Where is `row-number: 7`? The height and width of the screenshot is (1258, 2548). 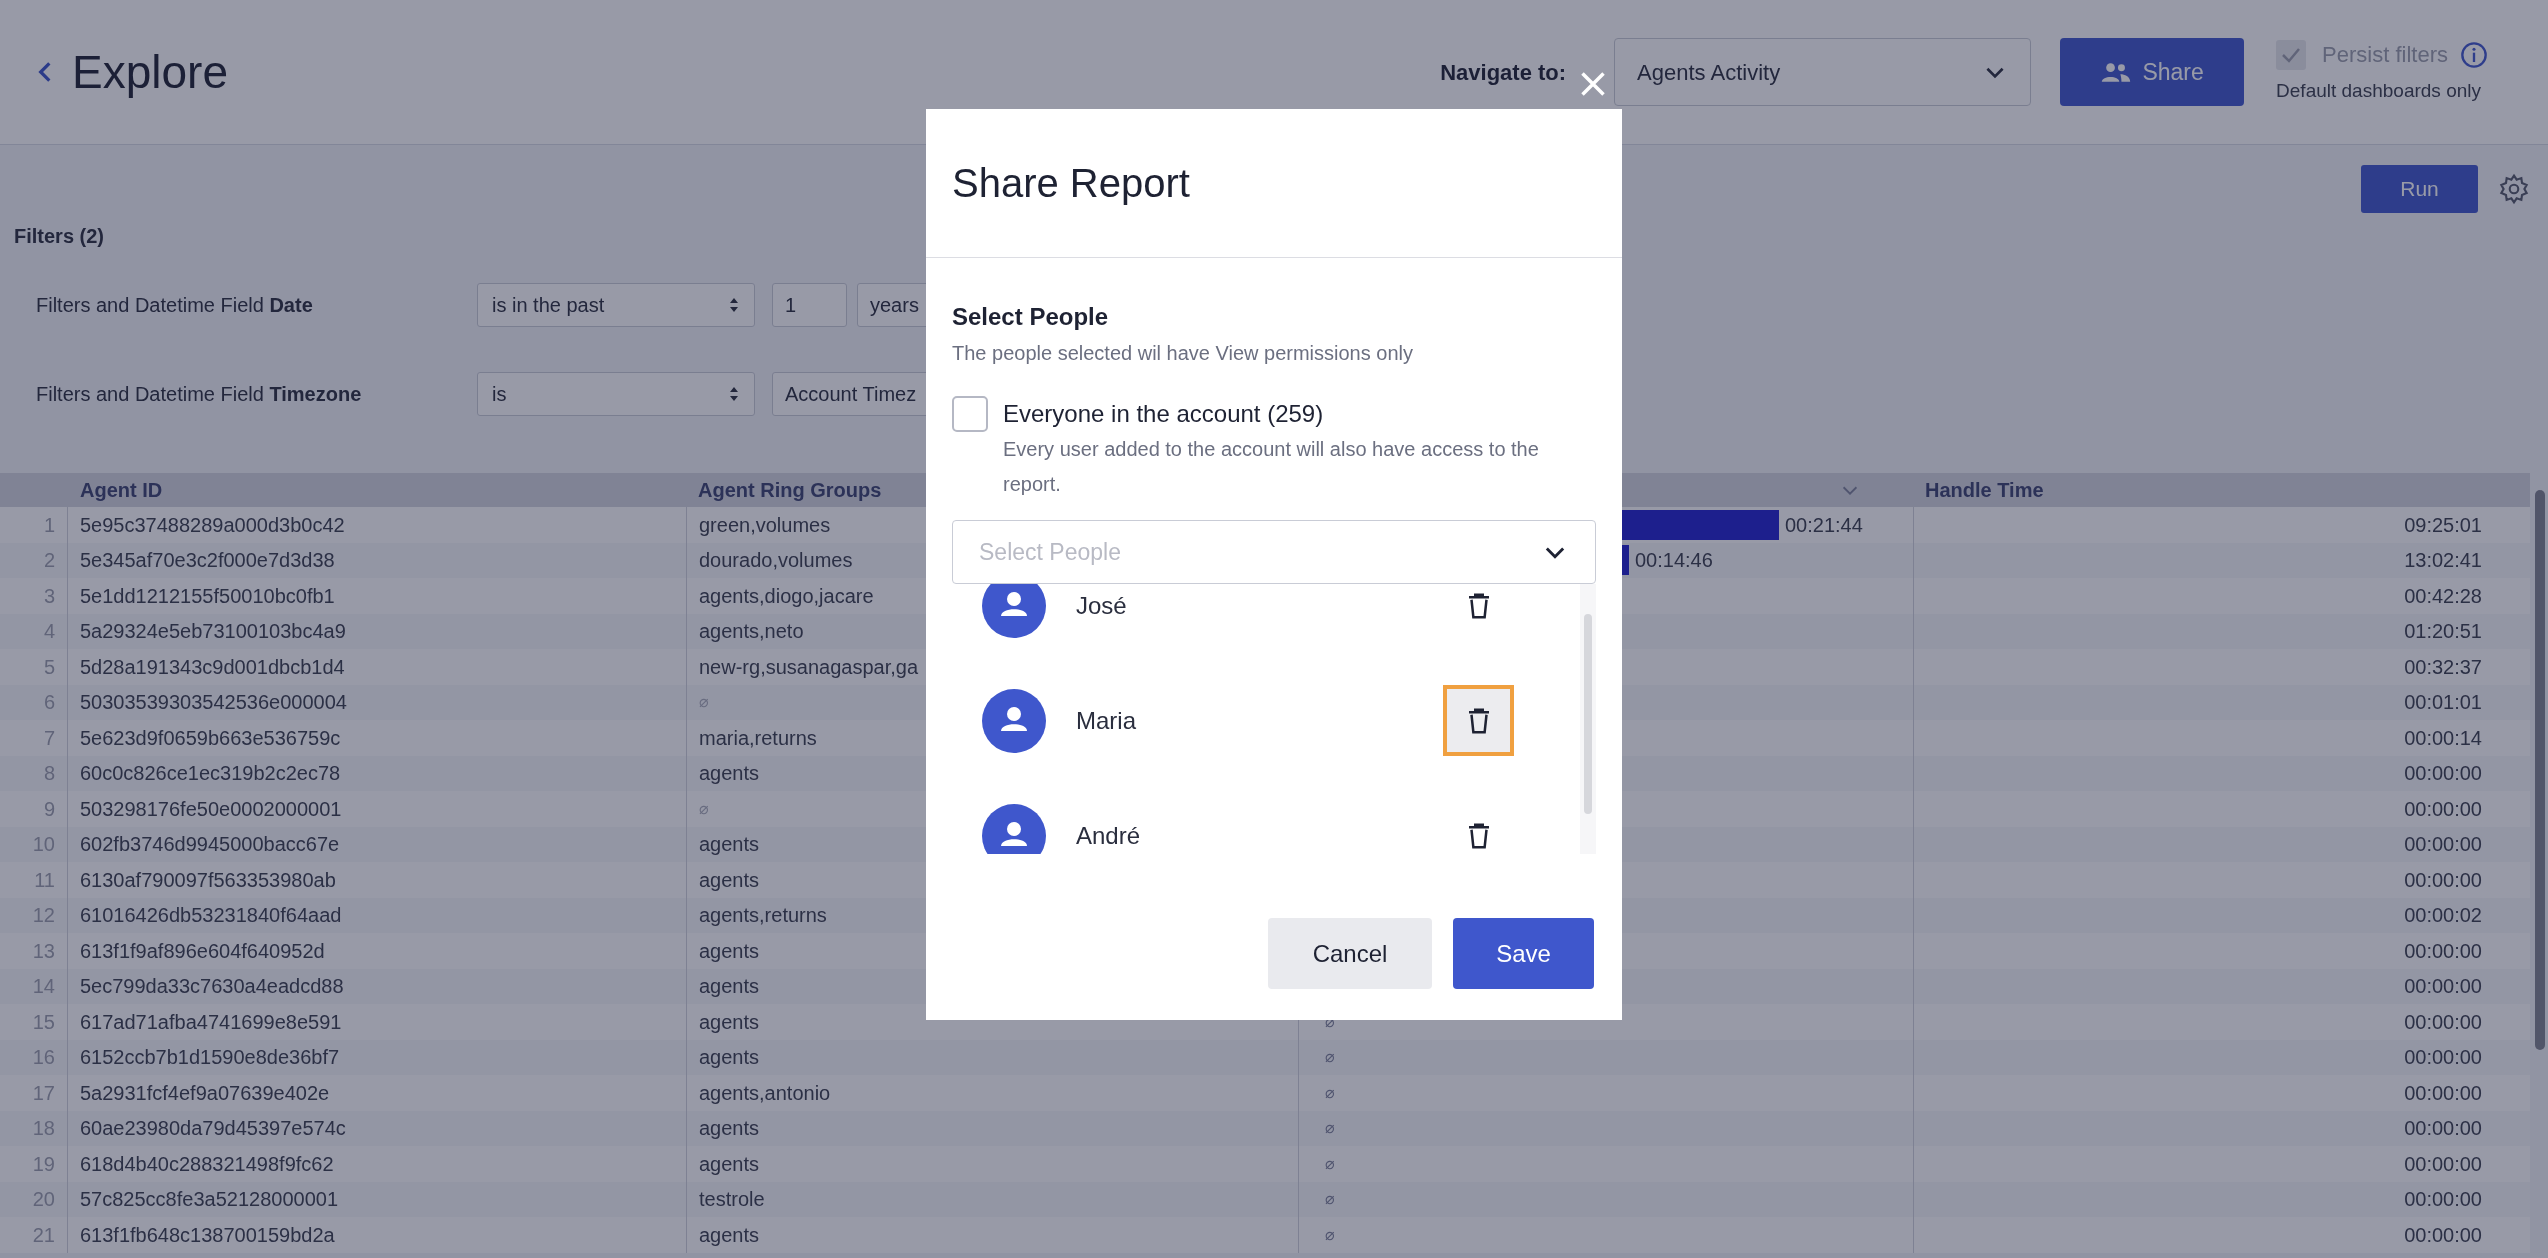
row-number: 7 is located at coordinates (49, 738).